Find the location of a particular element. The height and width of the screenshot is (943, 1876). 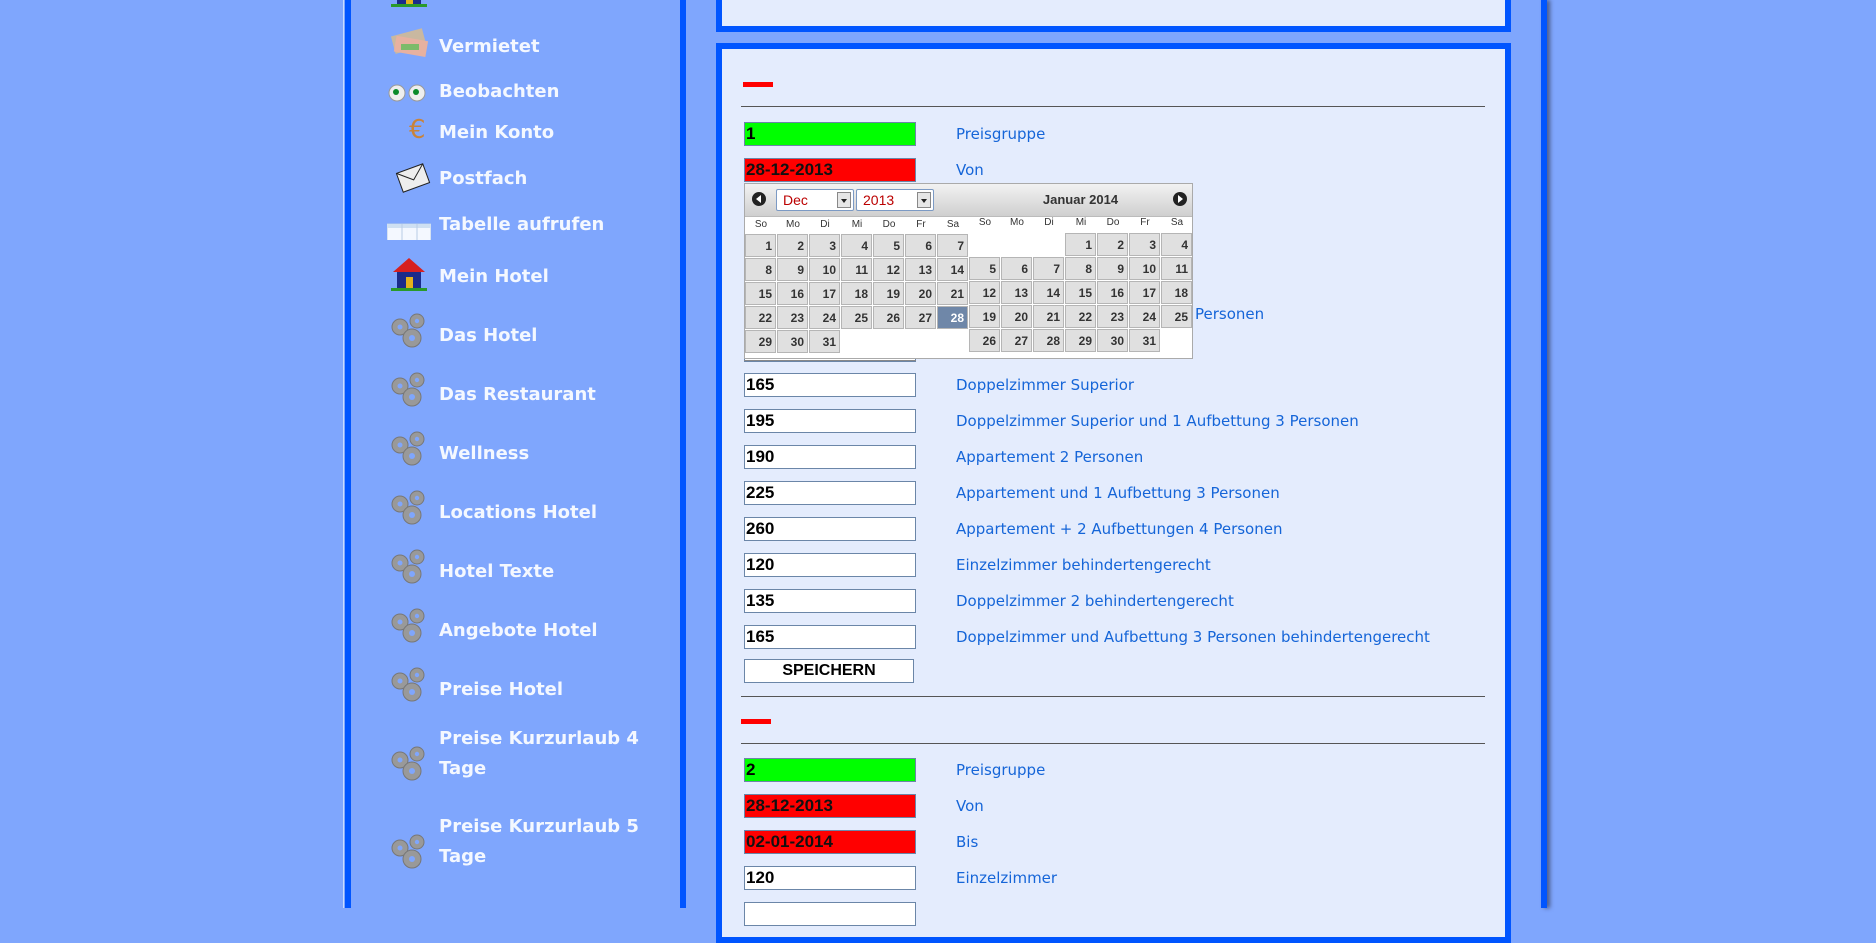

dec-day: 18 is located at coordinates (856, 293).